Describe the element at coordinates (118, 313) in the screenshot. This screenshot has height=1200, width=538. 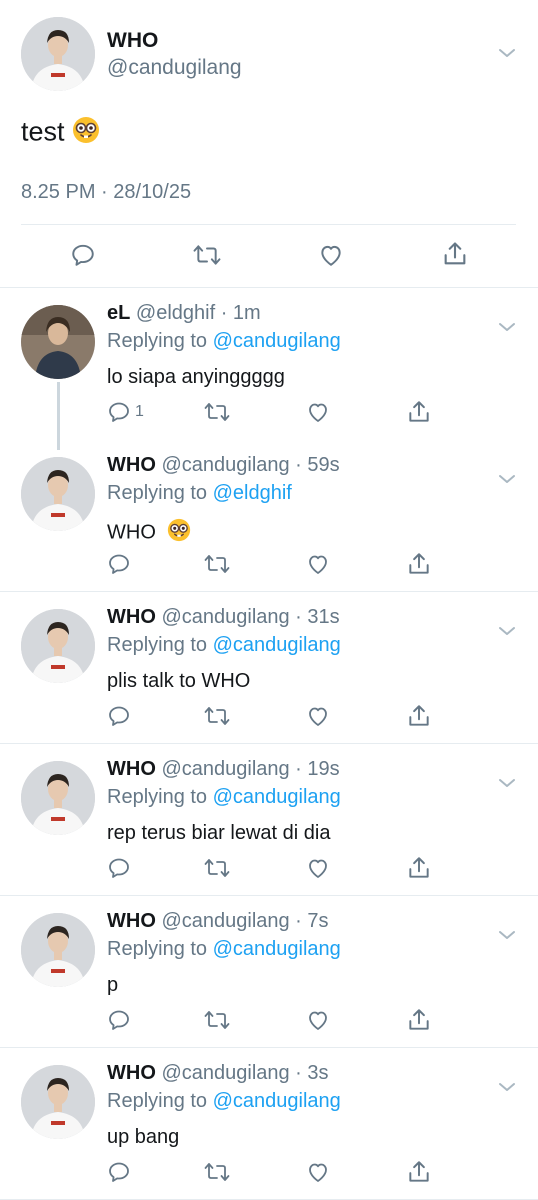
I see `display-name: eL` at that location.